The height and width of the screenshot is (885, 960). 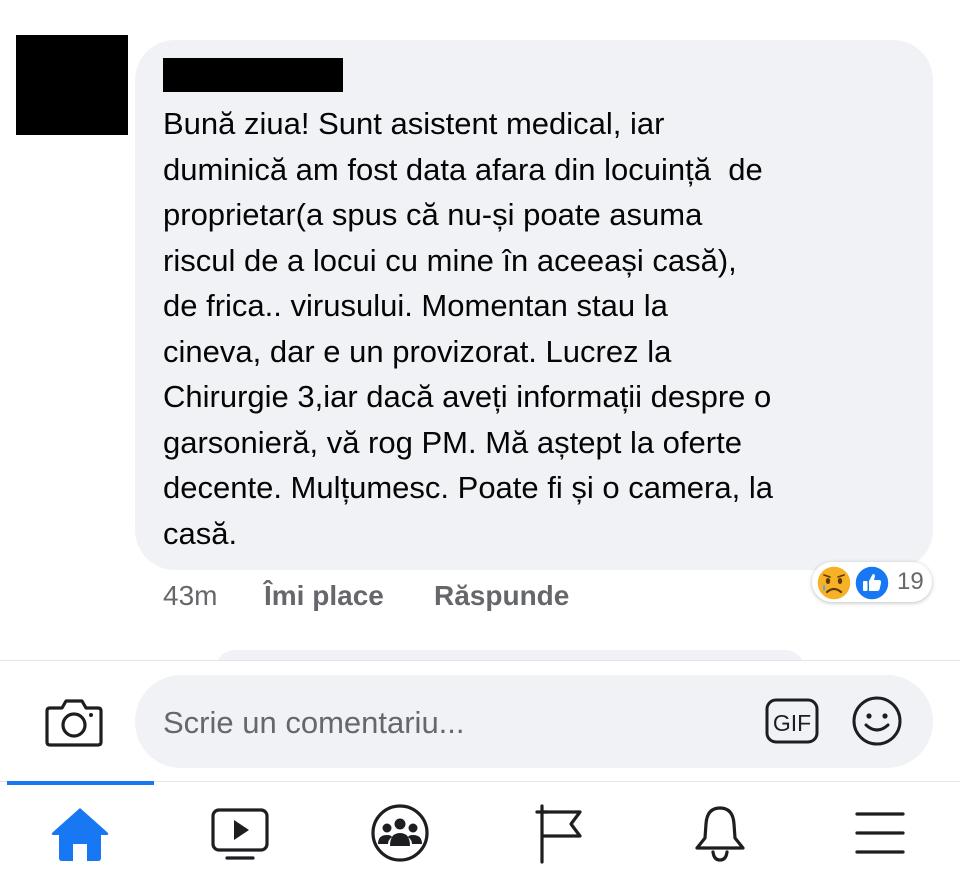 What do you see at coordinates (560, 835) in the screenshot?
I see `pages-flag-icon` at bounding box center [560, 835].